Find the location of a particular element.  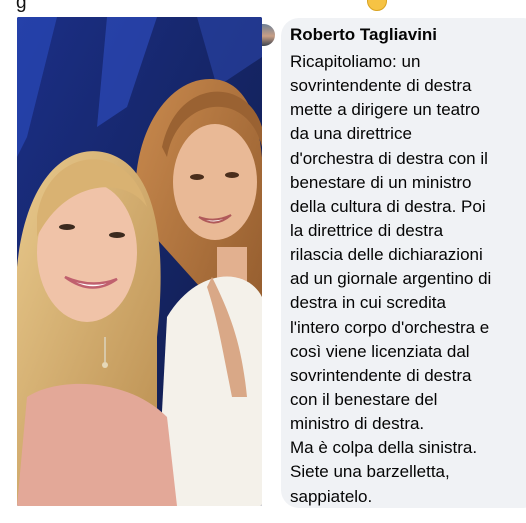

comment-line: Ricapitoliamo: un is located at coordinates (355, 61).